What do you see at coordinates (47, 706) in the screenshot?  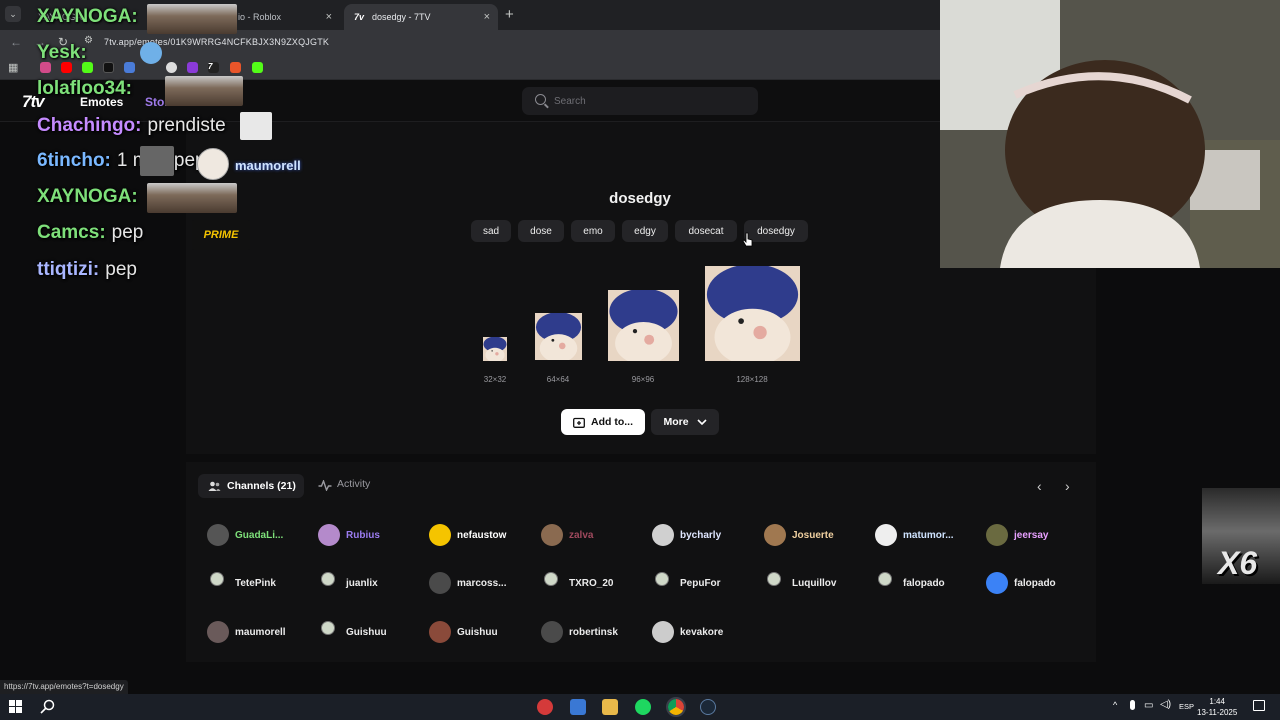 I see `search-icon` at bounding box center [47, 706].